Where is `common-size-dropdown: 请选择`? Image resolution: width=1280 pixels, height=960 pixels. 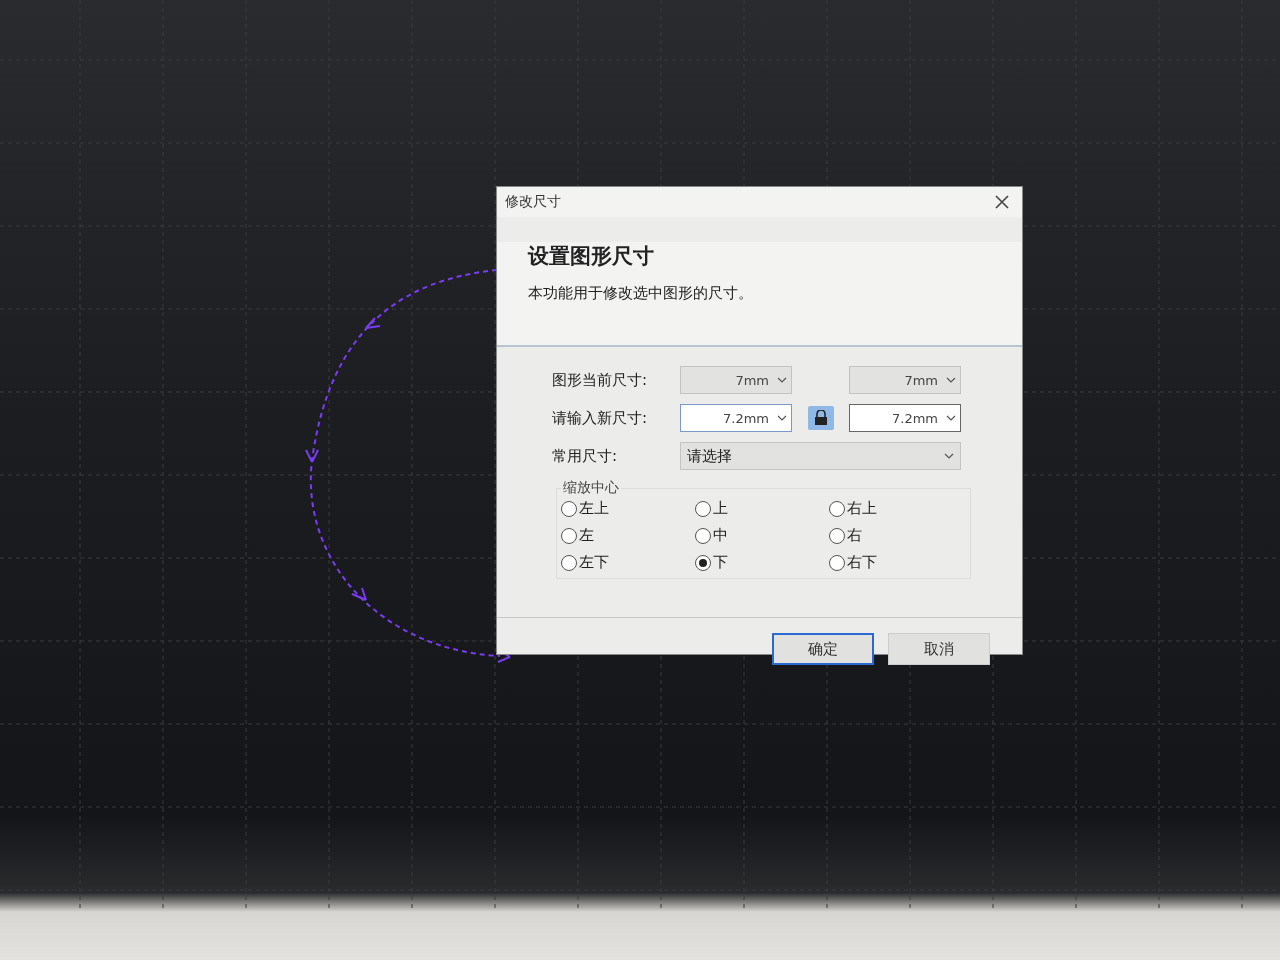 common-size-dropdown: 请选择 is located at coordinates (820, 456).